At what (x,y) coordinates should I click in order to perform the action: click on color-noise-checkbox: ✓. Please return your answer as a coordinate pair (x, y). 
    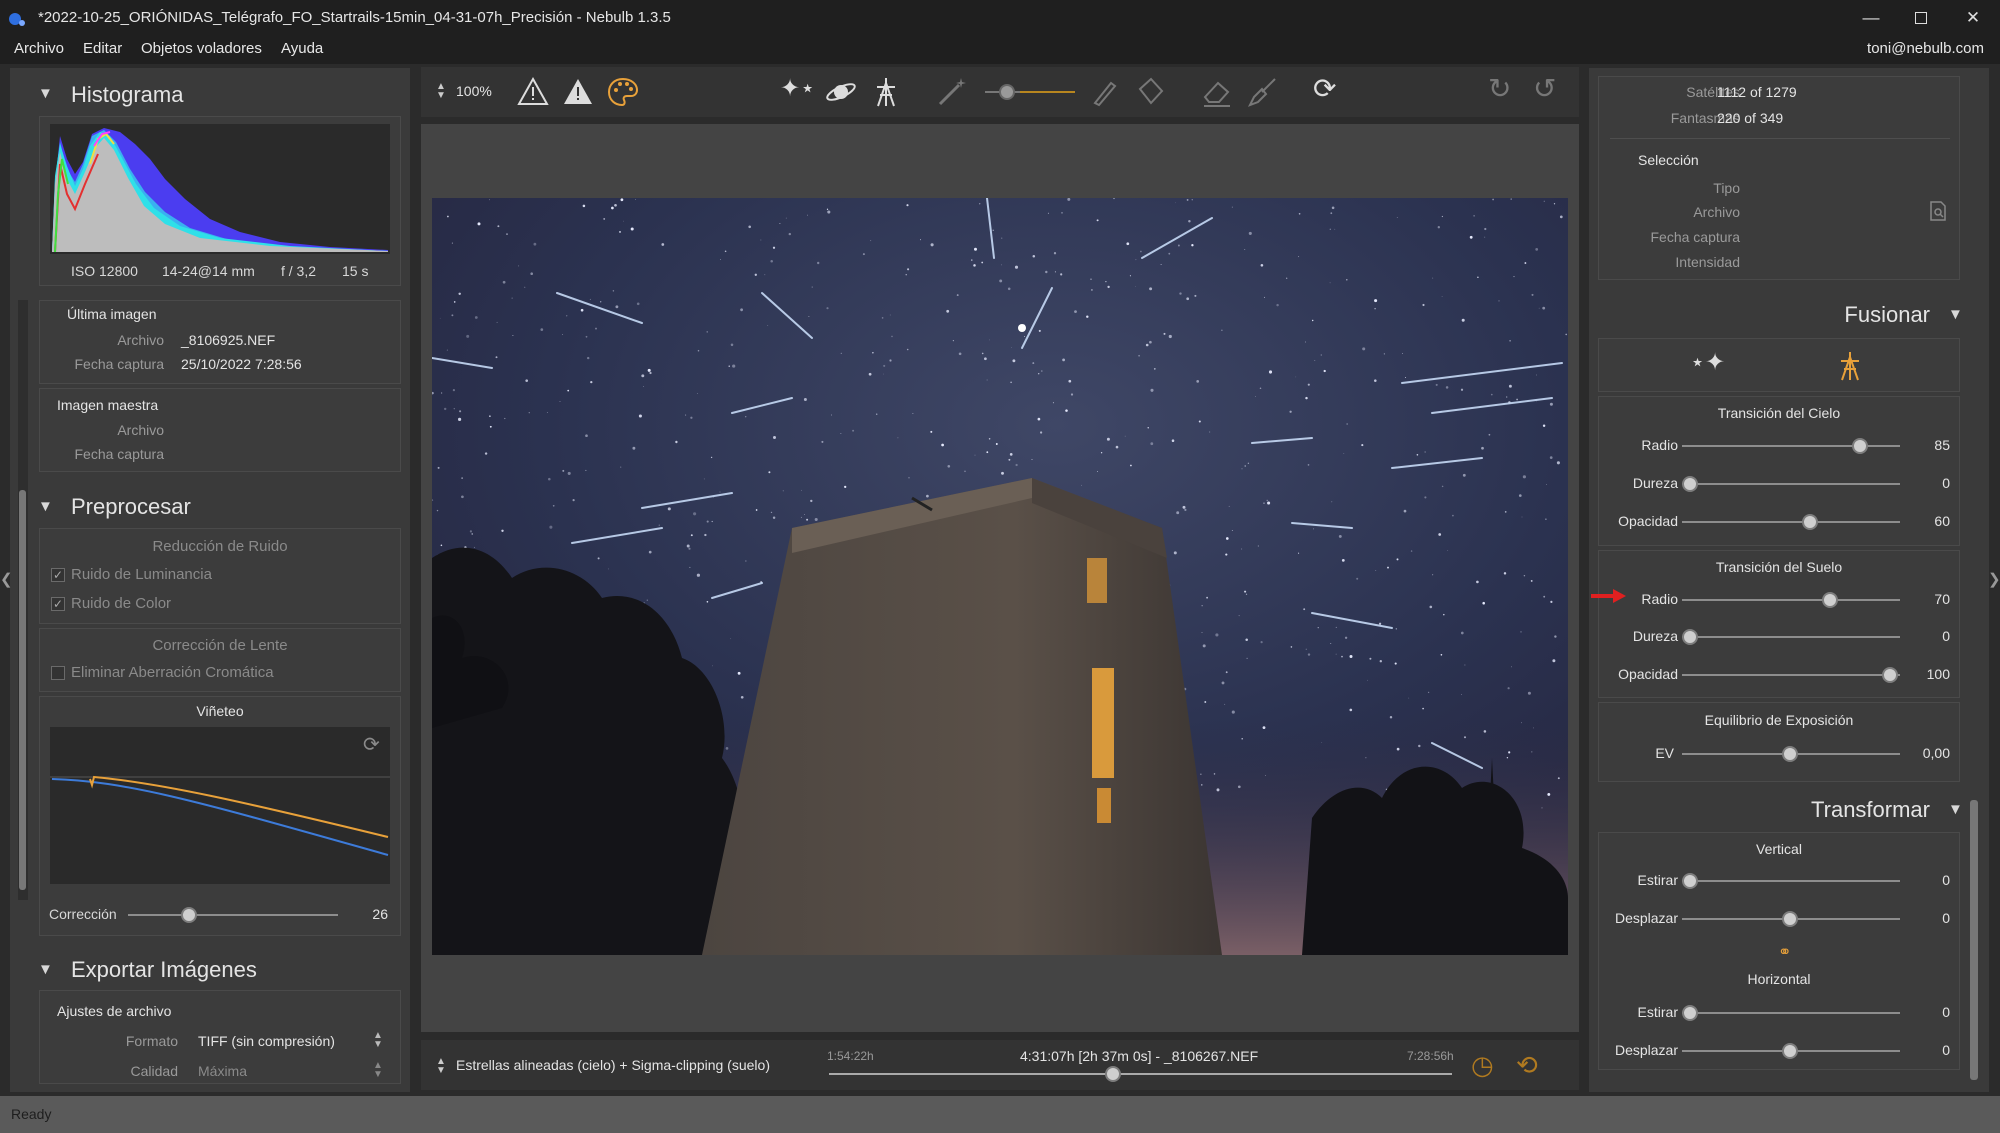
    Looking at the image, I should click on (58, 604).